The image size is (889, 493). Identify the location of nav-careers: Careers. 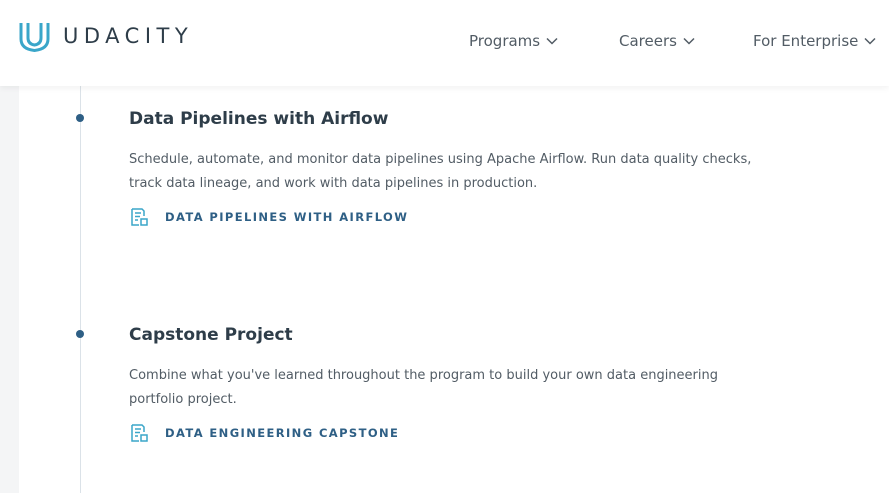
(657, 41).